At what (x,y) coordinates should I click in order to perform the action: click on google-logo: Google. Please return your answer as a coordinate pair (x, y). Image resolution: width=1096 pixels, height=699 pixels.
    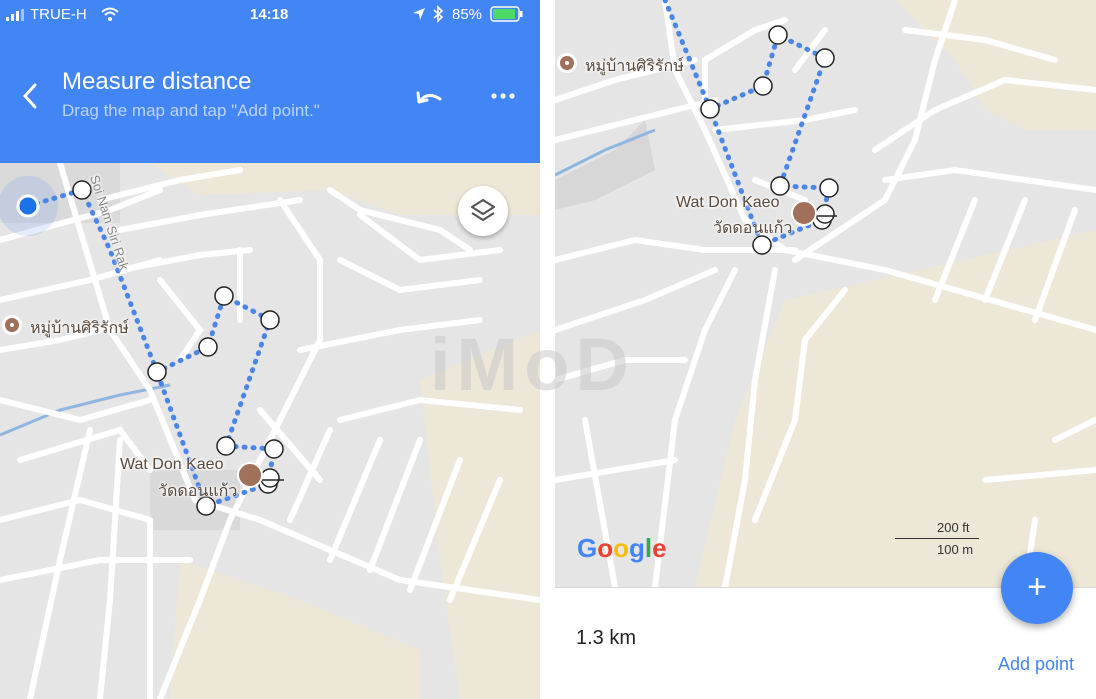
    Looking at the image, I should click on (622, 548).